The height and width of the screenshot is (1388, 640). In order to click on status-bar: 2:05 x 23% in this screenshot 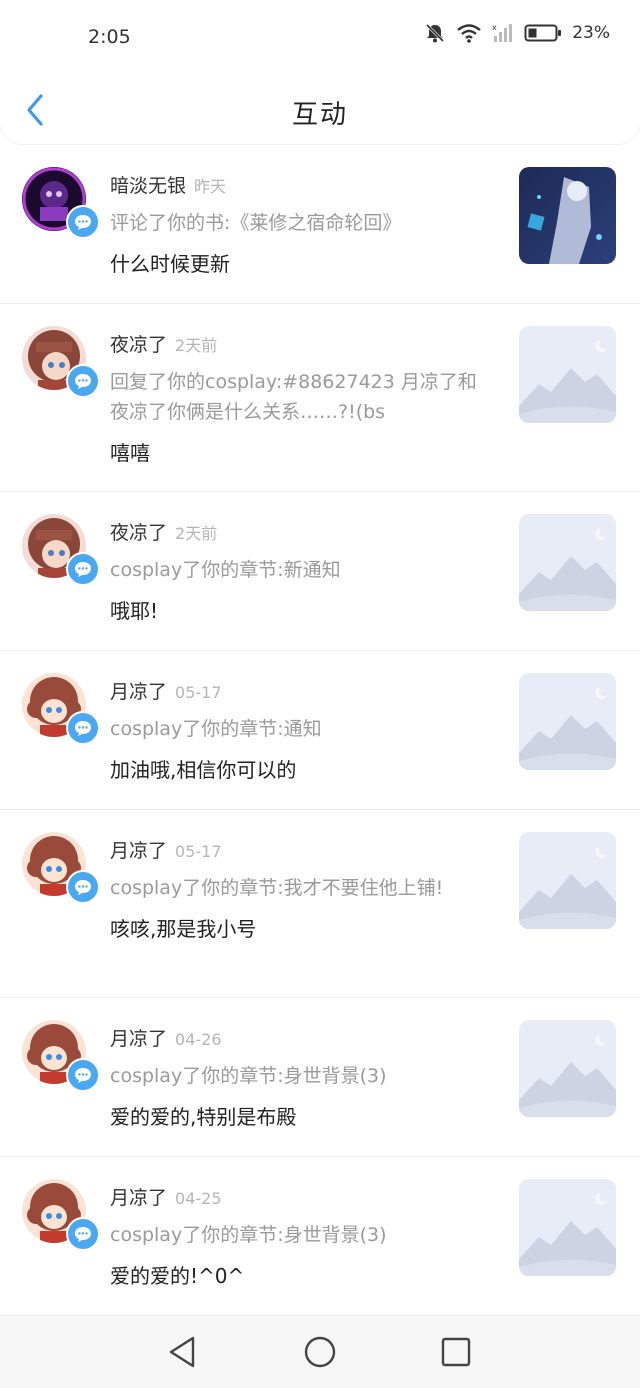, I will do `click(320, 36)`.